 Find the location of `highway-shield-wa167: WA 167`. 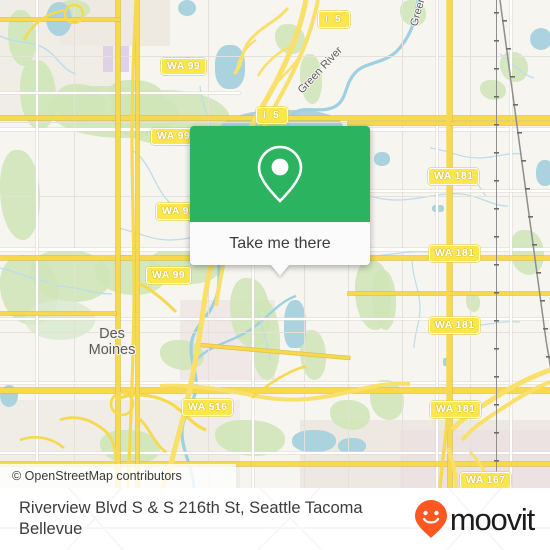

highway-shield-wa167: WA 167 is located at coordinates (486, 480).